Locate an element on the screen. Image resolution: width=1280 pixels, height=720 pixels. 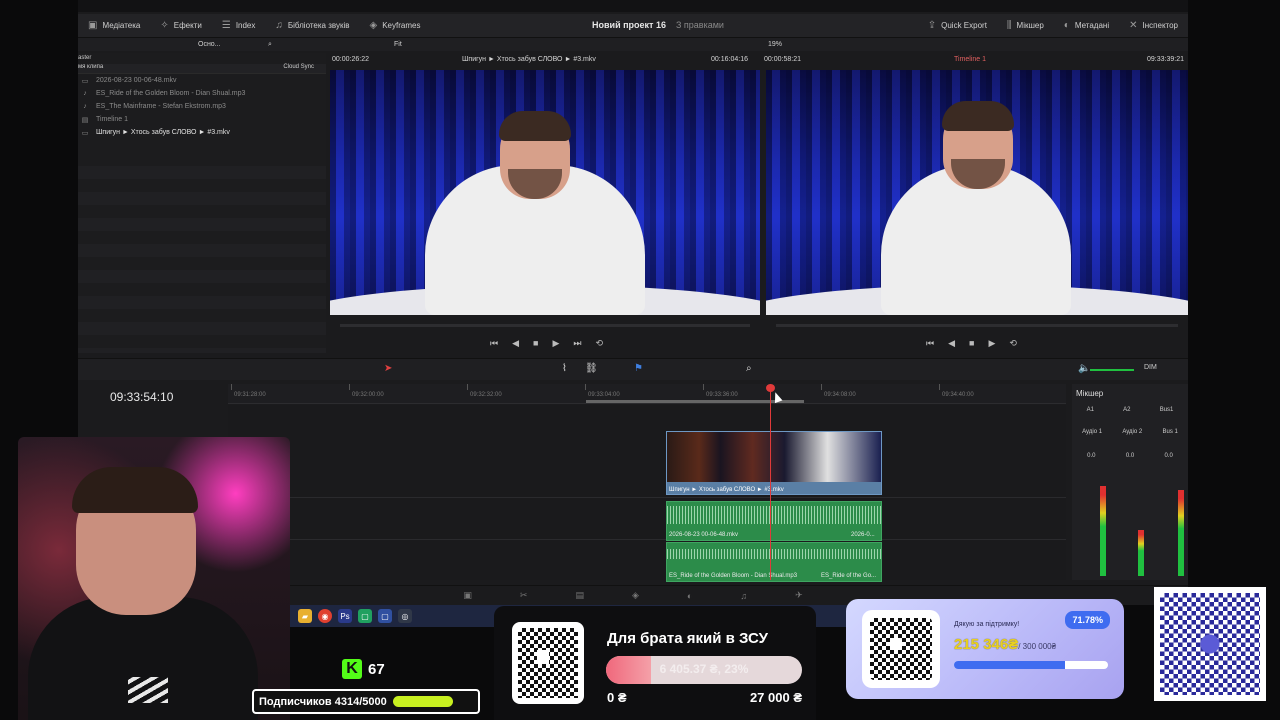
source-scrubber is located at coordinates (545, 325).